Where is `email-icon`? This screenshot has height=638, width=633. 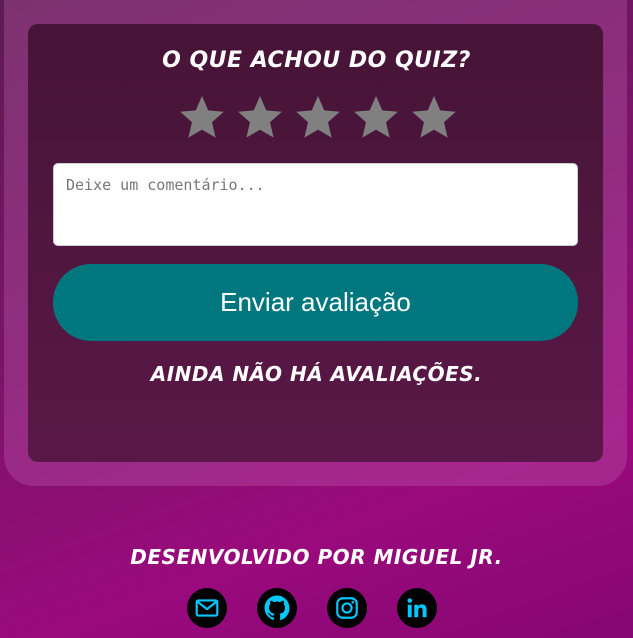 email-icon is located at coordinates (207, 608).